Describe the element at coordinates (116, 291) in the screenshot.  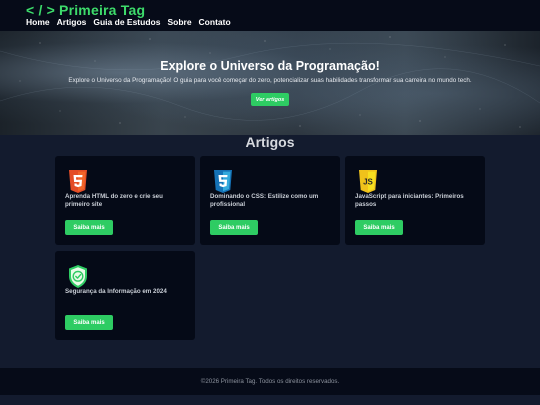
I see `article-card-title: Segurança da Informação em 2024` at that location.